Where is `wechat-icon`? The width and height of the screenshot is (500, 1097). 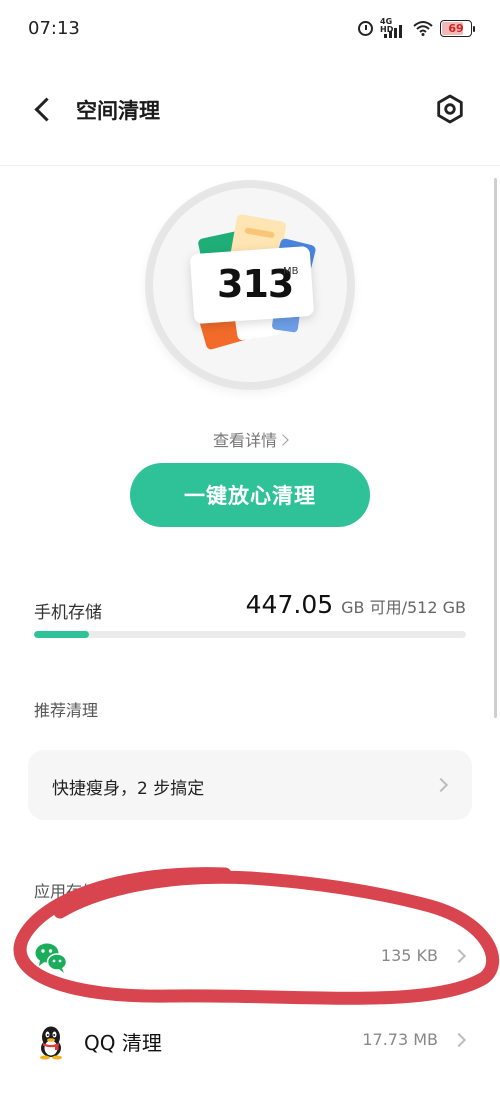 wechat-icon is located at coordinates (51, 957).